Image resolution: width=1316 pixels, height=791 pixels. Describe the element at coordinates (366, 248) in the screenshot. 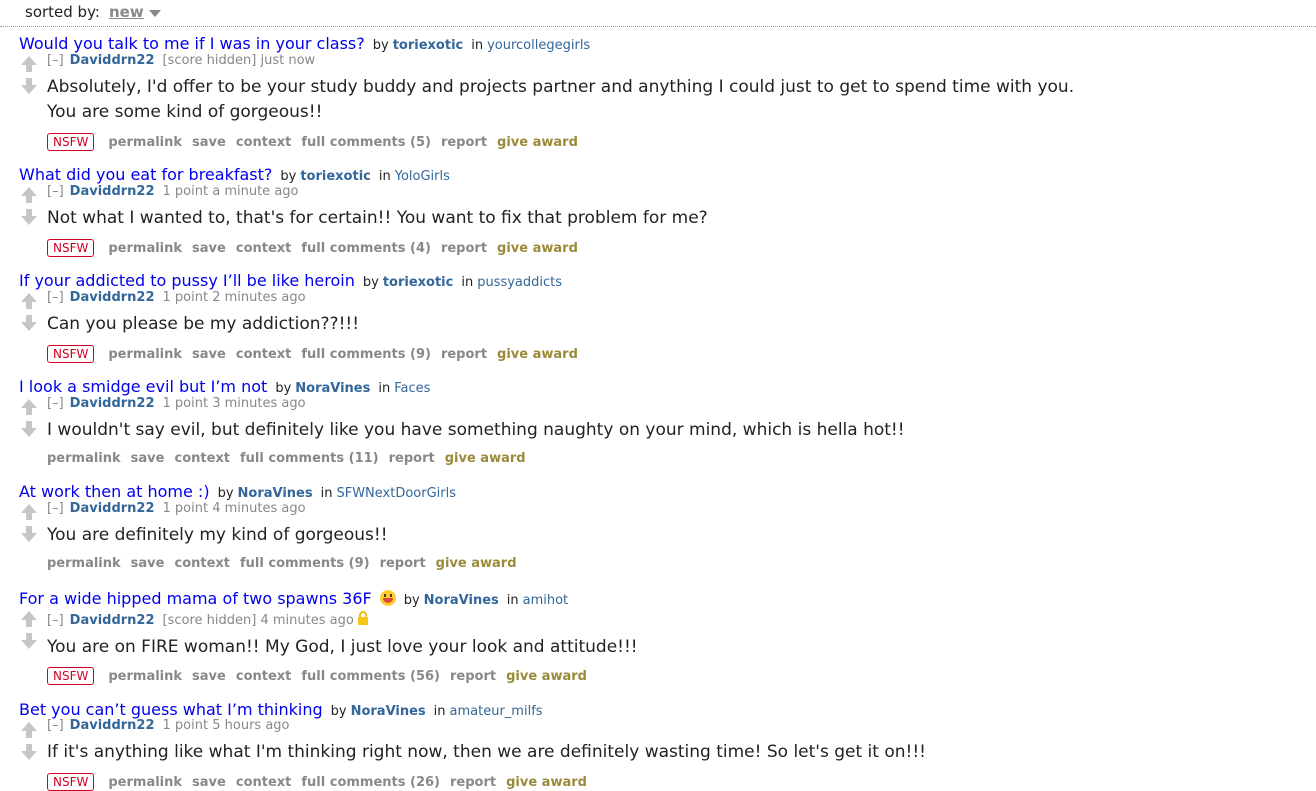

I see `full-comments-button: full comments (4)` at that location.